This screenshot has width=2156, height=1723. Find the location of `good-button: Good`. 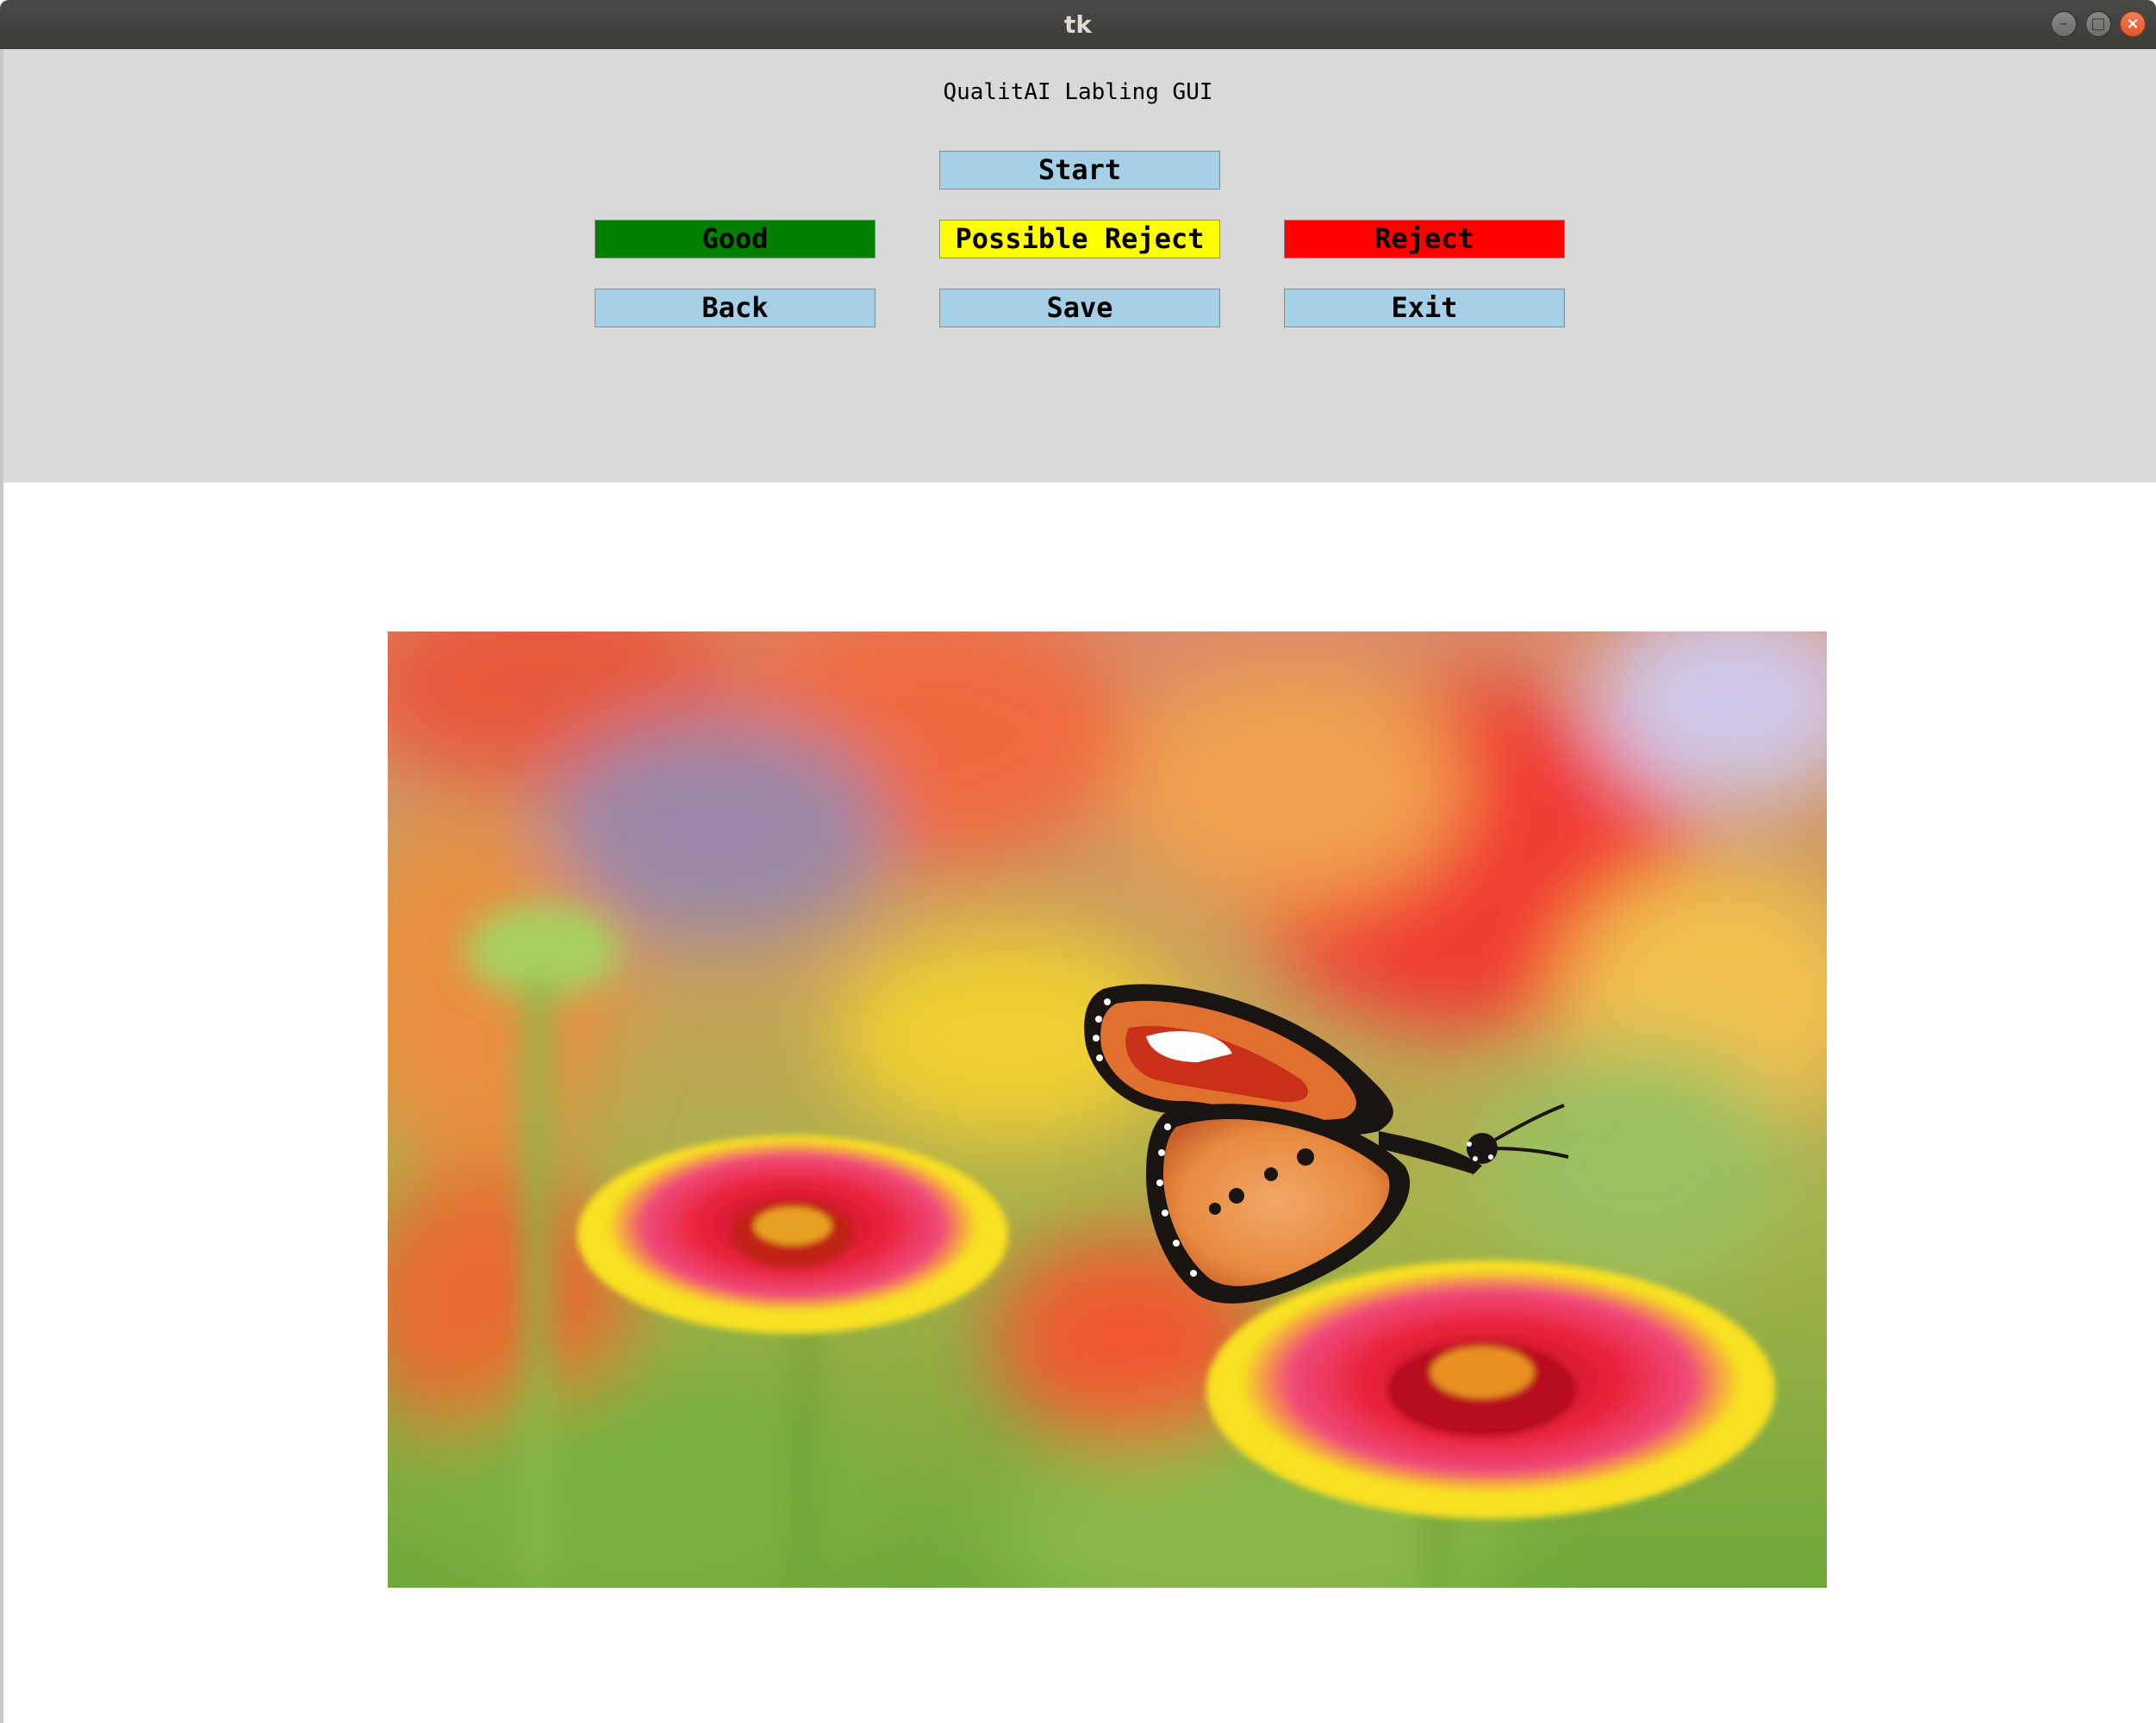

good-button: Good is located at coordinates (735, 239).